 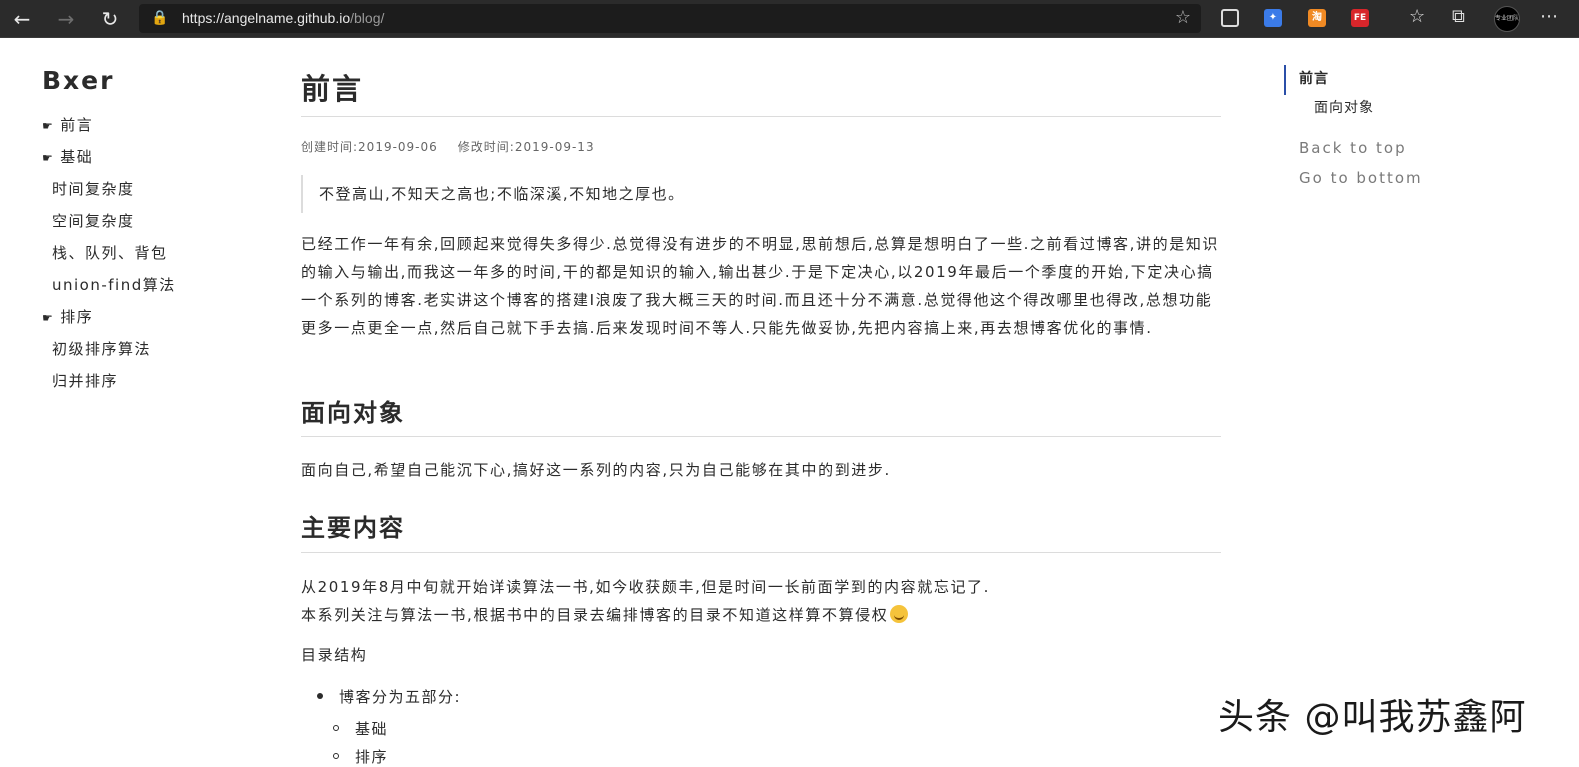 What do you see at coordinates (332, 89) in the screenshot?
I see `page-title: 前言` at bounding box center [332, 89].